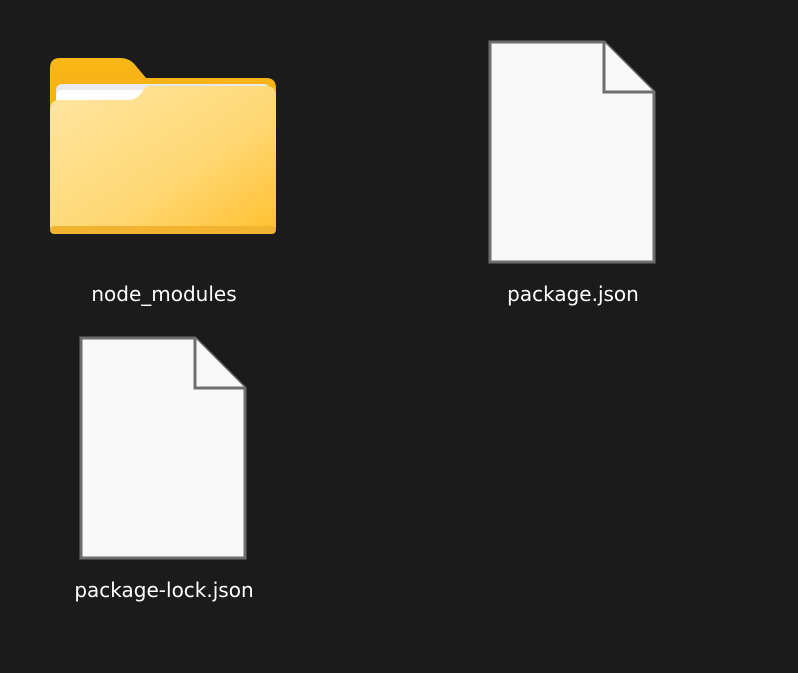 The image size is (798, 673). I want to click on item-label: package-lock.json, so click(164, 590).